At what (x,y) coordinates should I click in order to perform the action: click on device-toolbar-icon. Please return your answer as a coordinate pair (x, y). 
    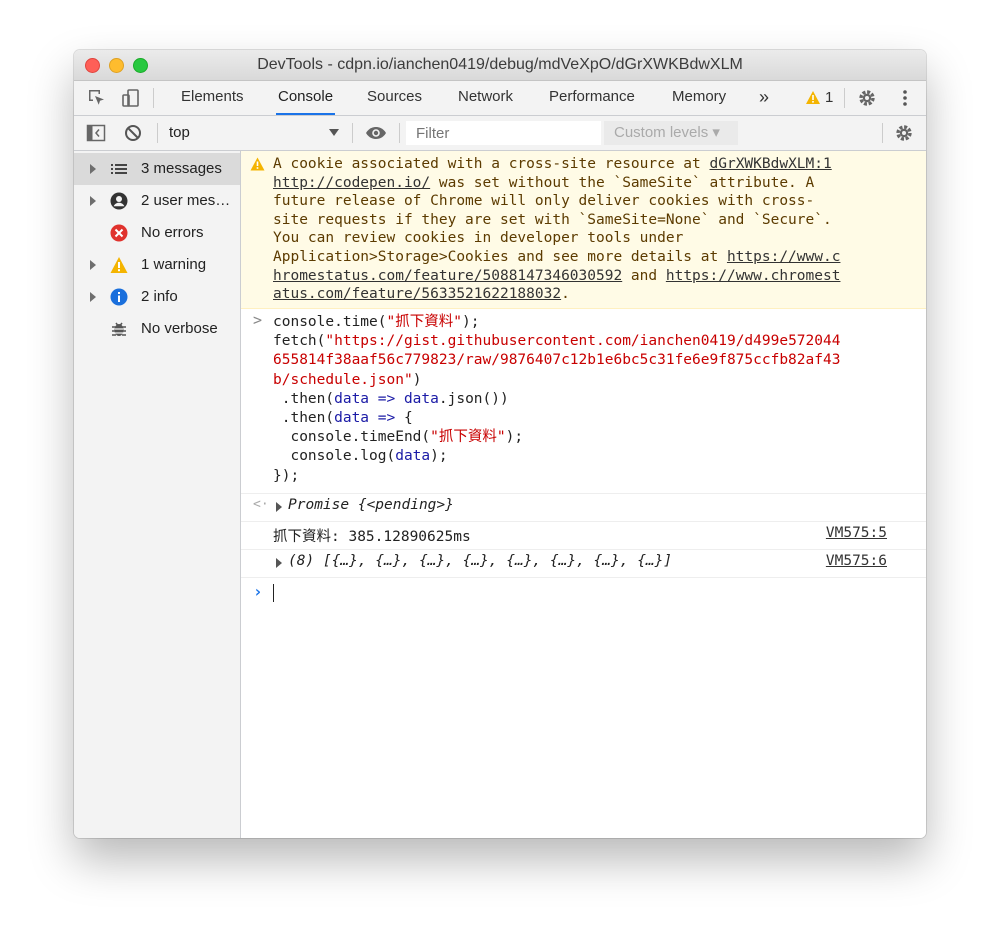
    Looking at the image, I should click on (131, 98).